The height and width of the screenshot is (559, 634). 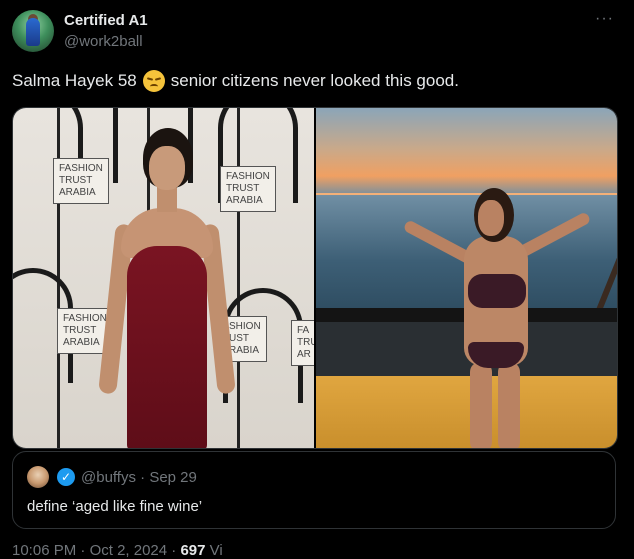 I want to click on woman-on-boat, so click(x=497, y=317).